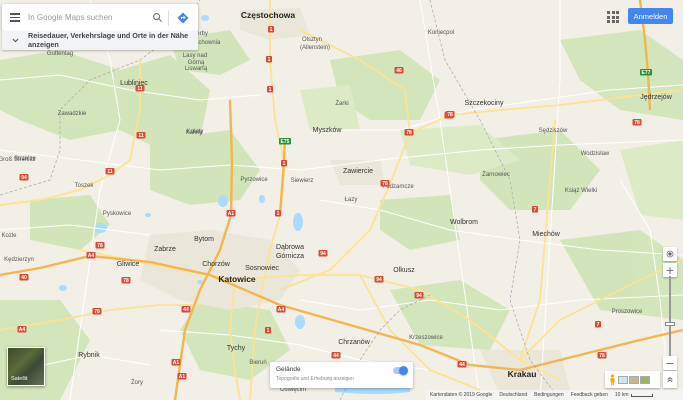 This screenshot has width=683, height=400. What do you see at coordinates (522, 374) in the screenshot?
I see `place-label: Krakau` at bounding box center [522, 374].